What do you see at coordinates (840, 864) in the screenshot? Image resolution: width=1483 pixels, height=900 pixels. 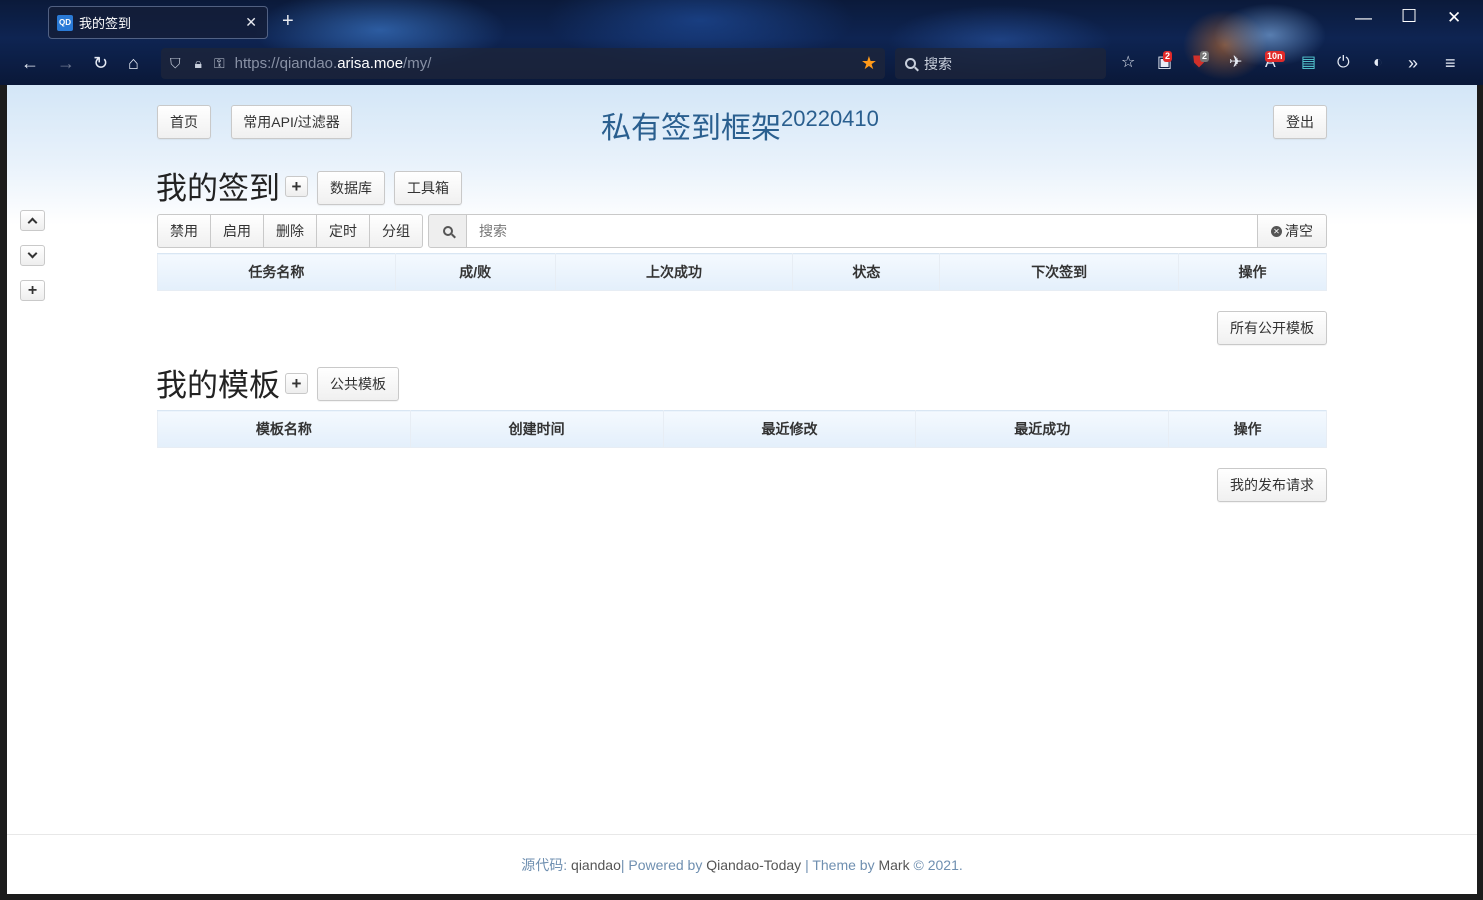 I see `footer-theme-label: | Theme by` at bounding box center [840, 864].